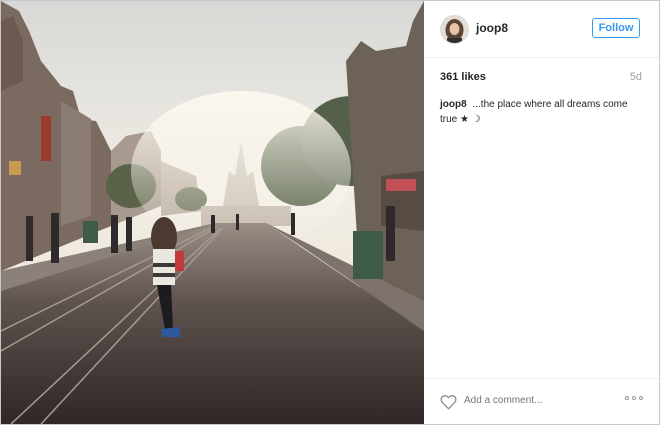 This screenshot has width=660, height=425. I want to click on follow-button: Follow, so click(616, 28).